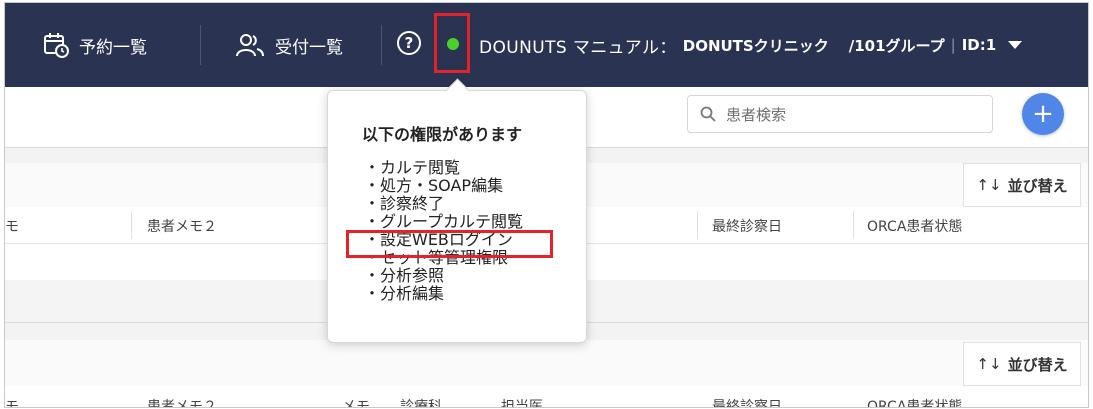 This screenshot has height=409, width=1093. What do you see at coordinates (421, 401) in the screenshot?
I see `column-header-department: 診療科` at bounding box center [421, 401].